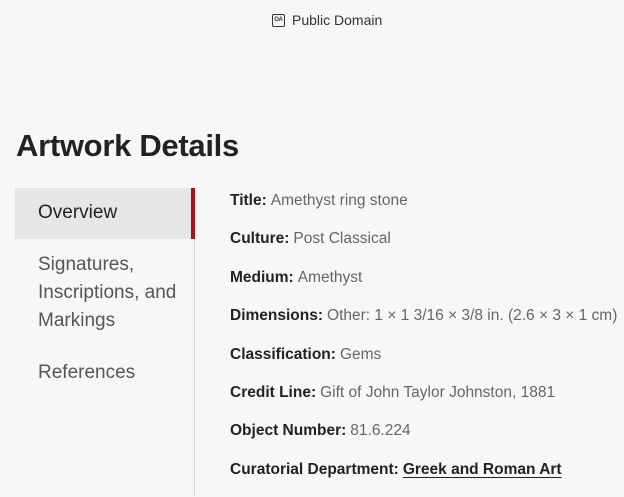  What do you see at coordinates (283, 354) in the screenshot?
I see `detail-label: Classification:` at bounding box center [283, 354].